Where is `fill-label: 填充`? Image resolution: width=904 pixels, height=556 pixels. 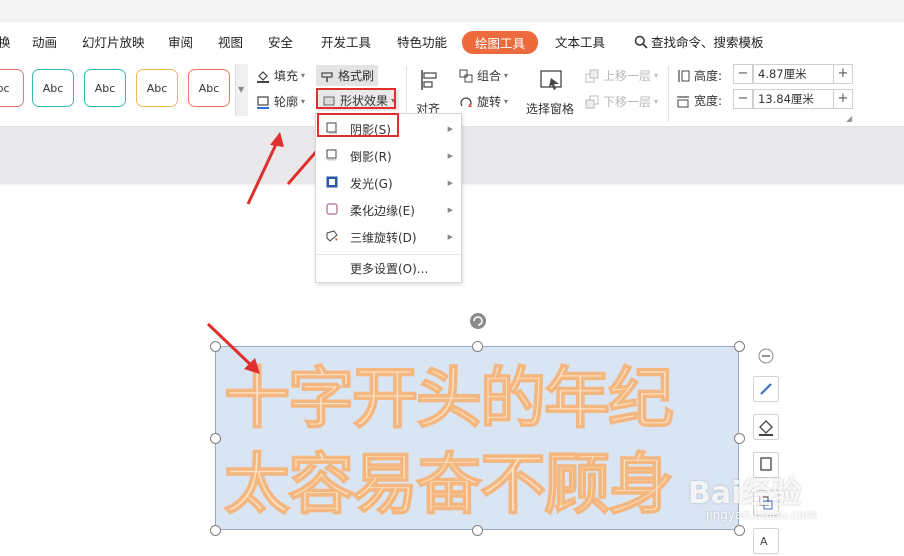
fill-label: 填充 is located at coordinates (286, 76).